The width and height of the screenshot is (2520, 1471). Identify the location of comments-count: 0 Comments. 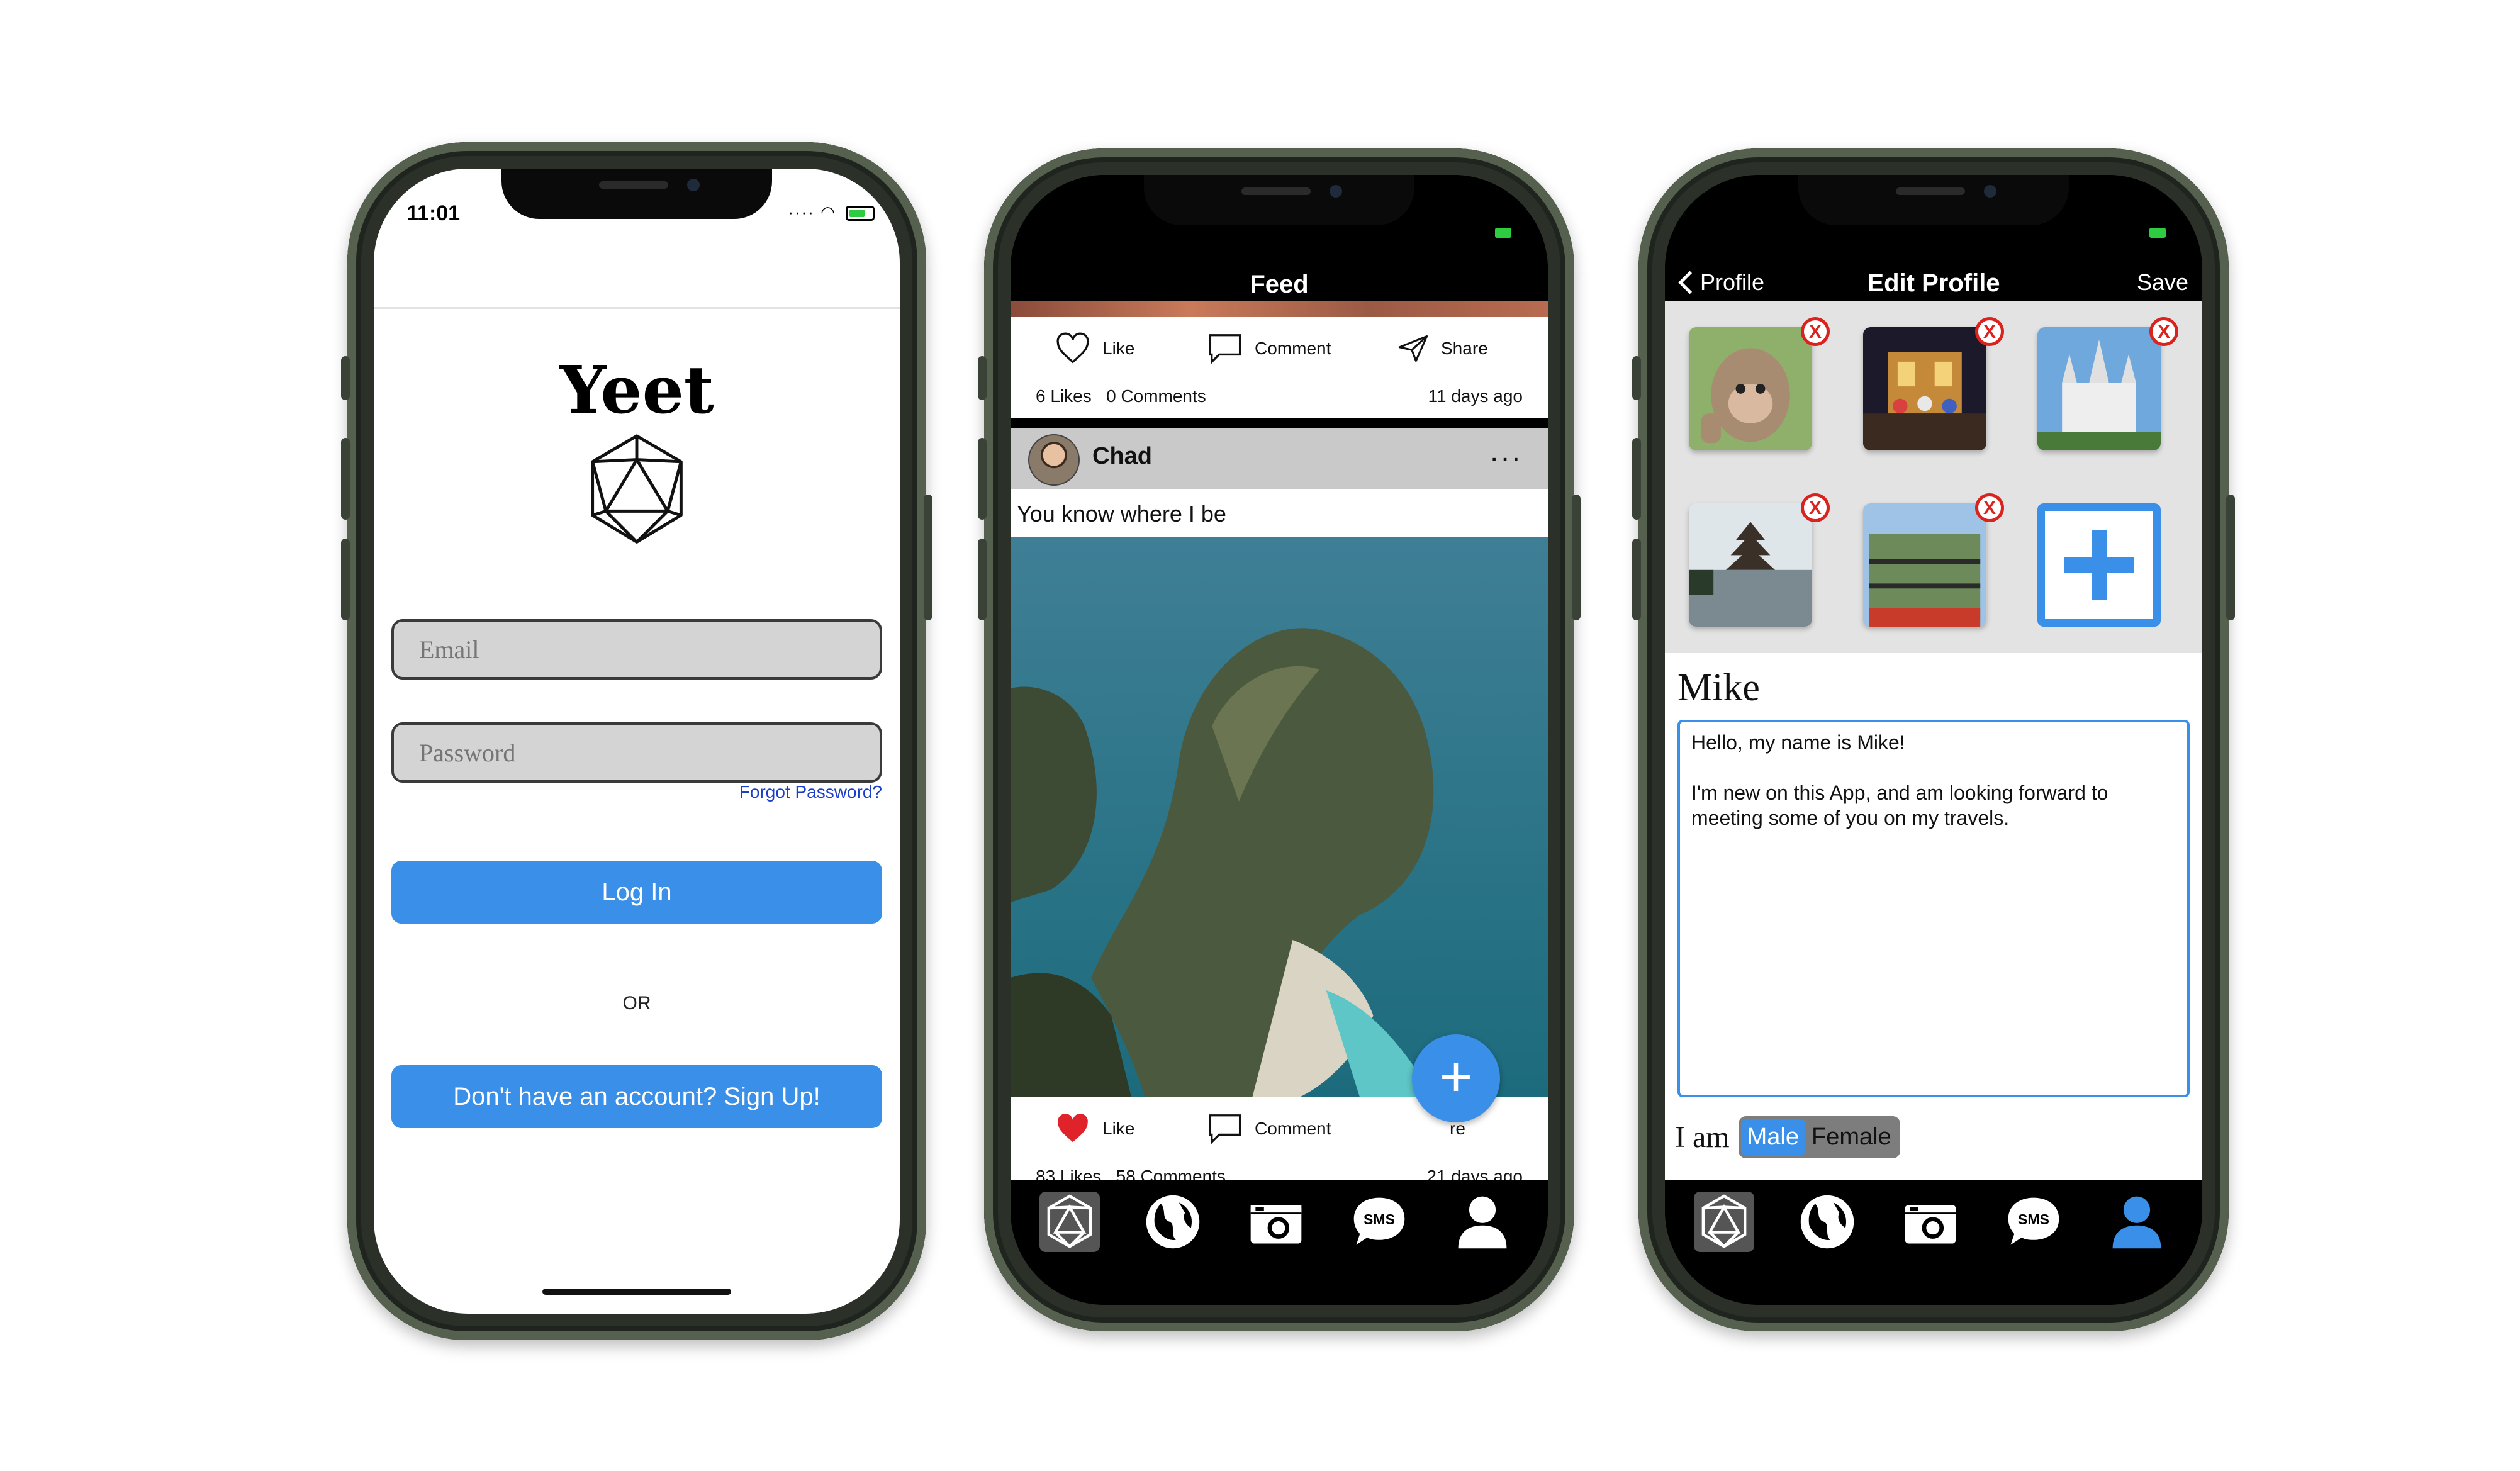
(1156, 396).